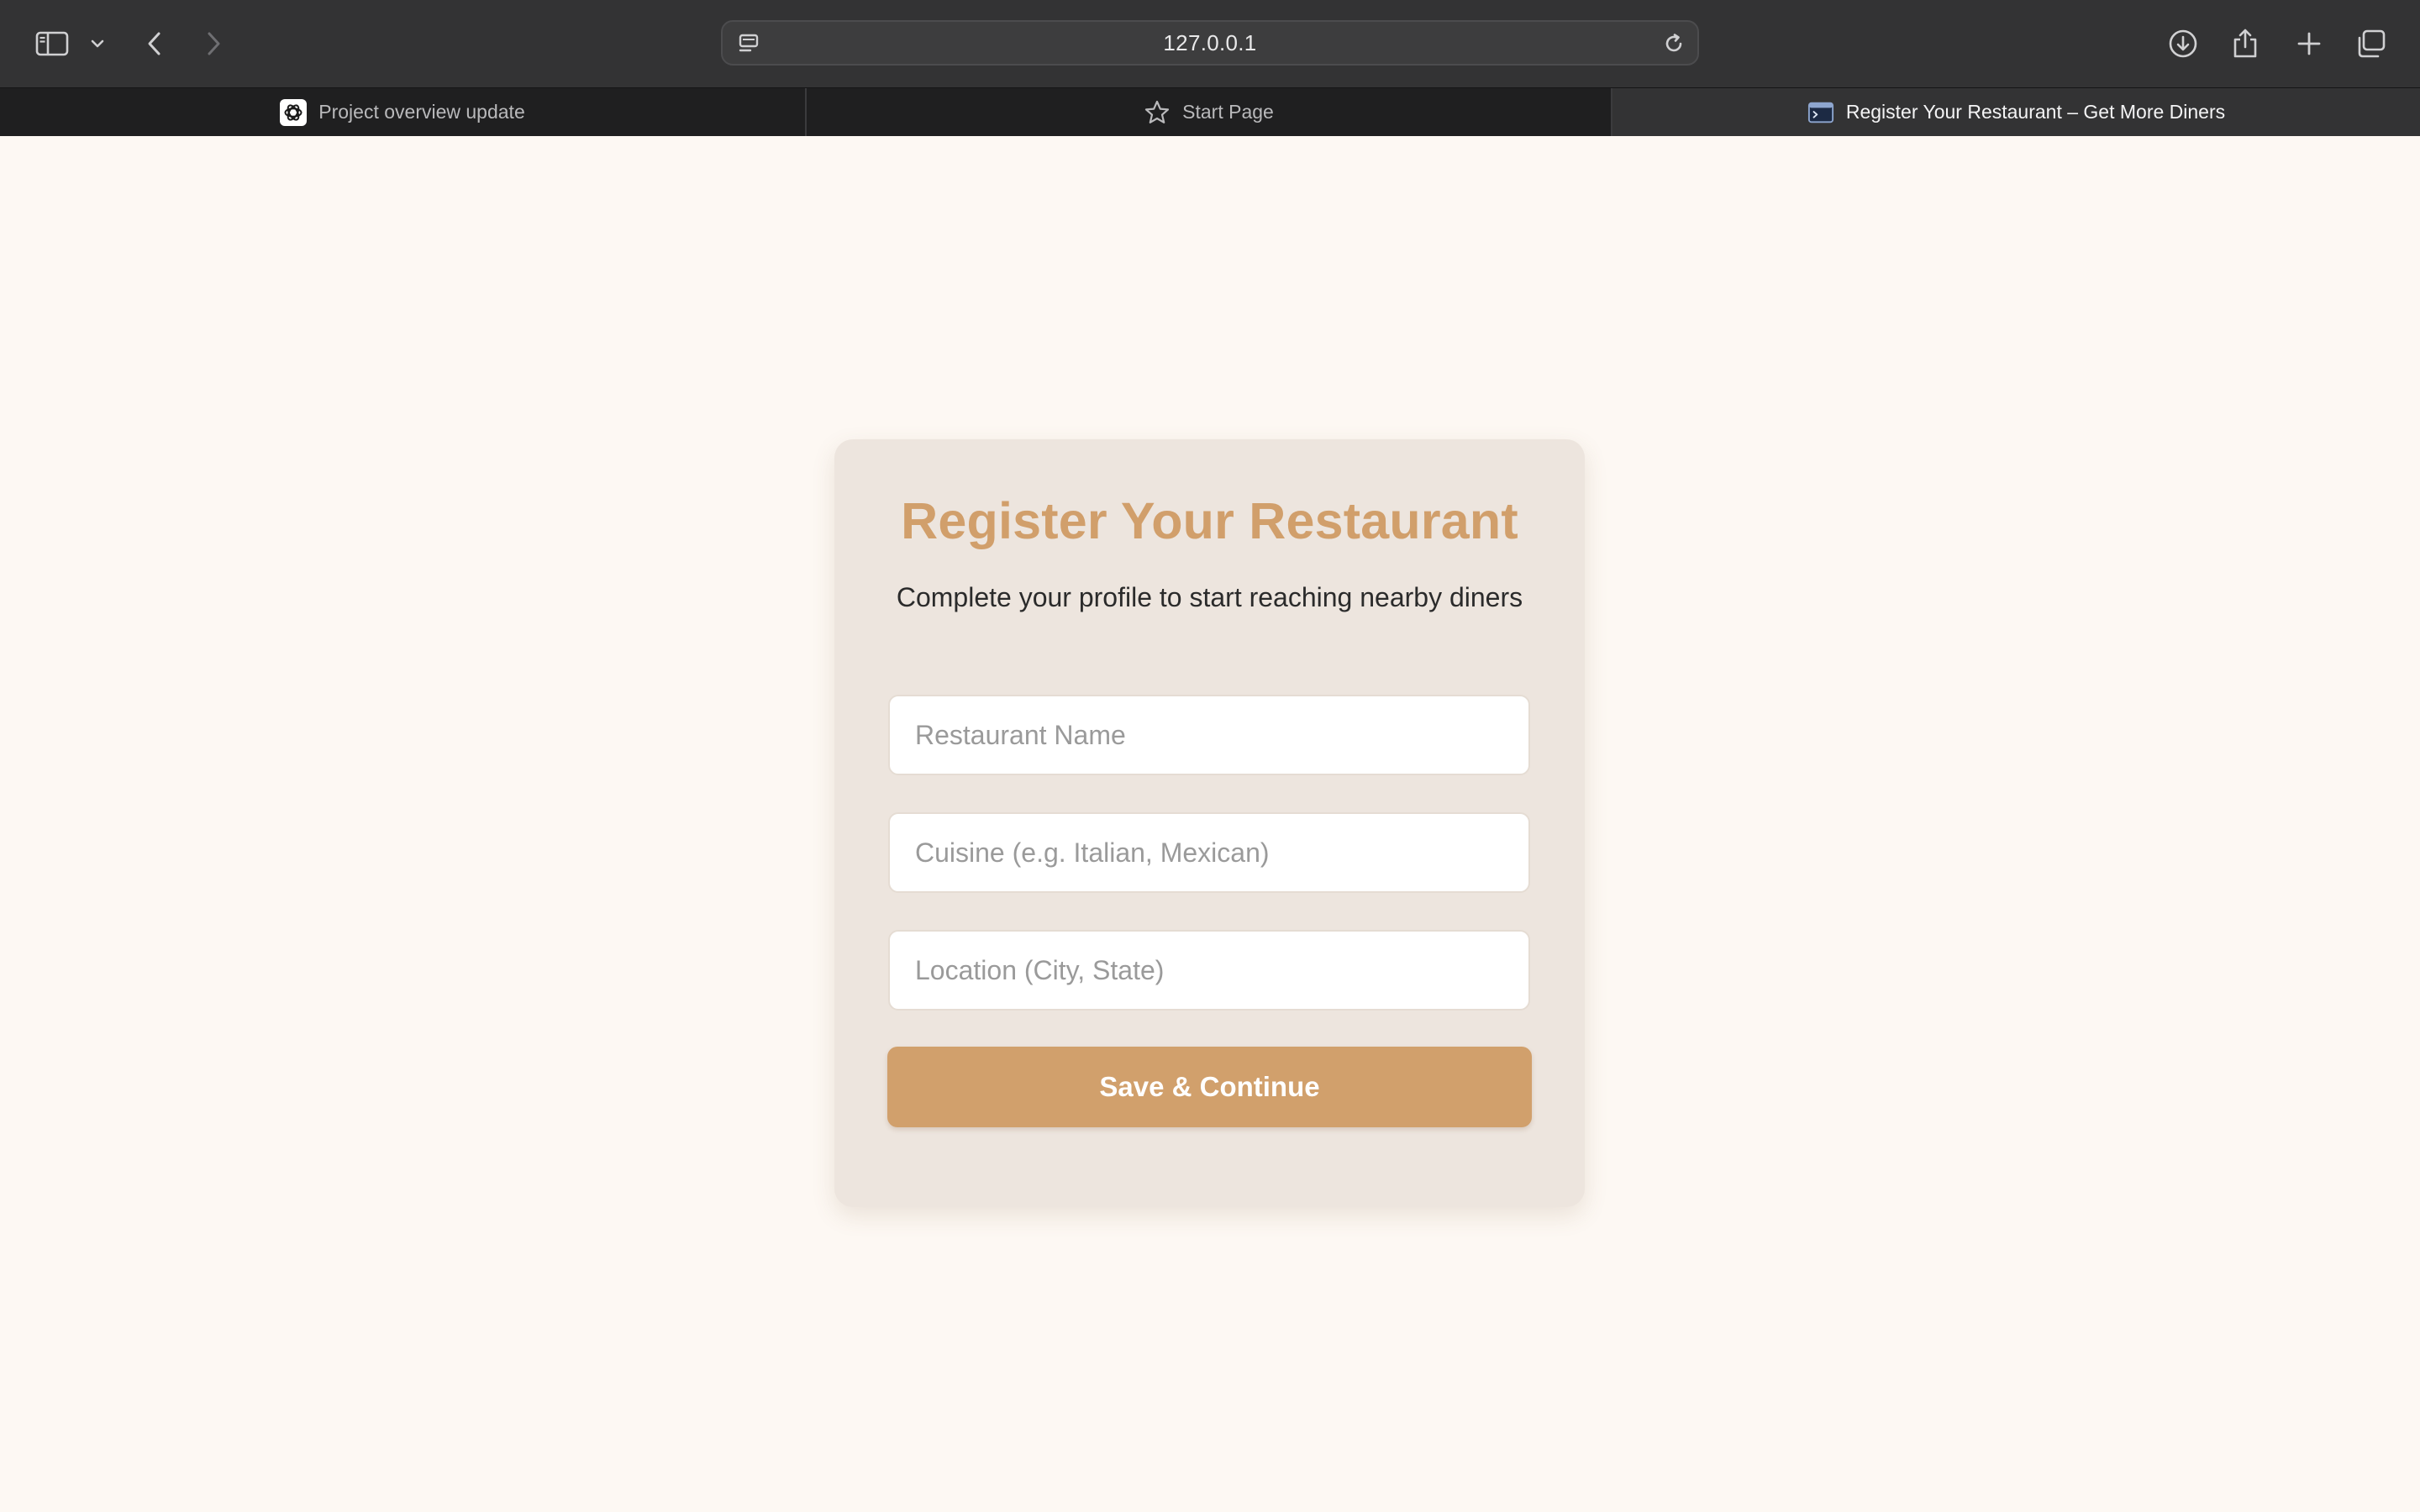 The height and width of the screenshot is (1512, 2420). What do you see at coordinates (1157, 112) in the screenshot?
I see `star-icon` at bounding box center [1157, 112].